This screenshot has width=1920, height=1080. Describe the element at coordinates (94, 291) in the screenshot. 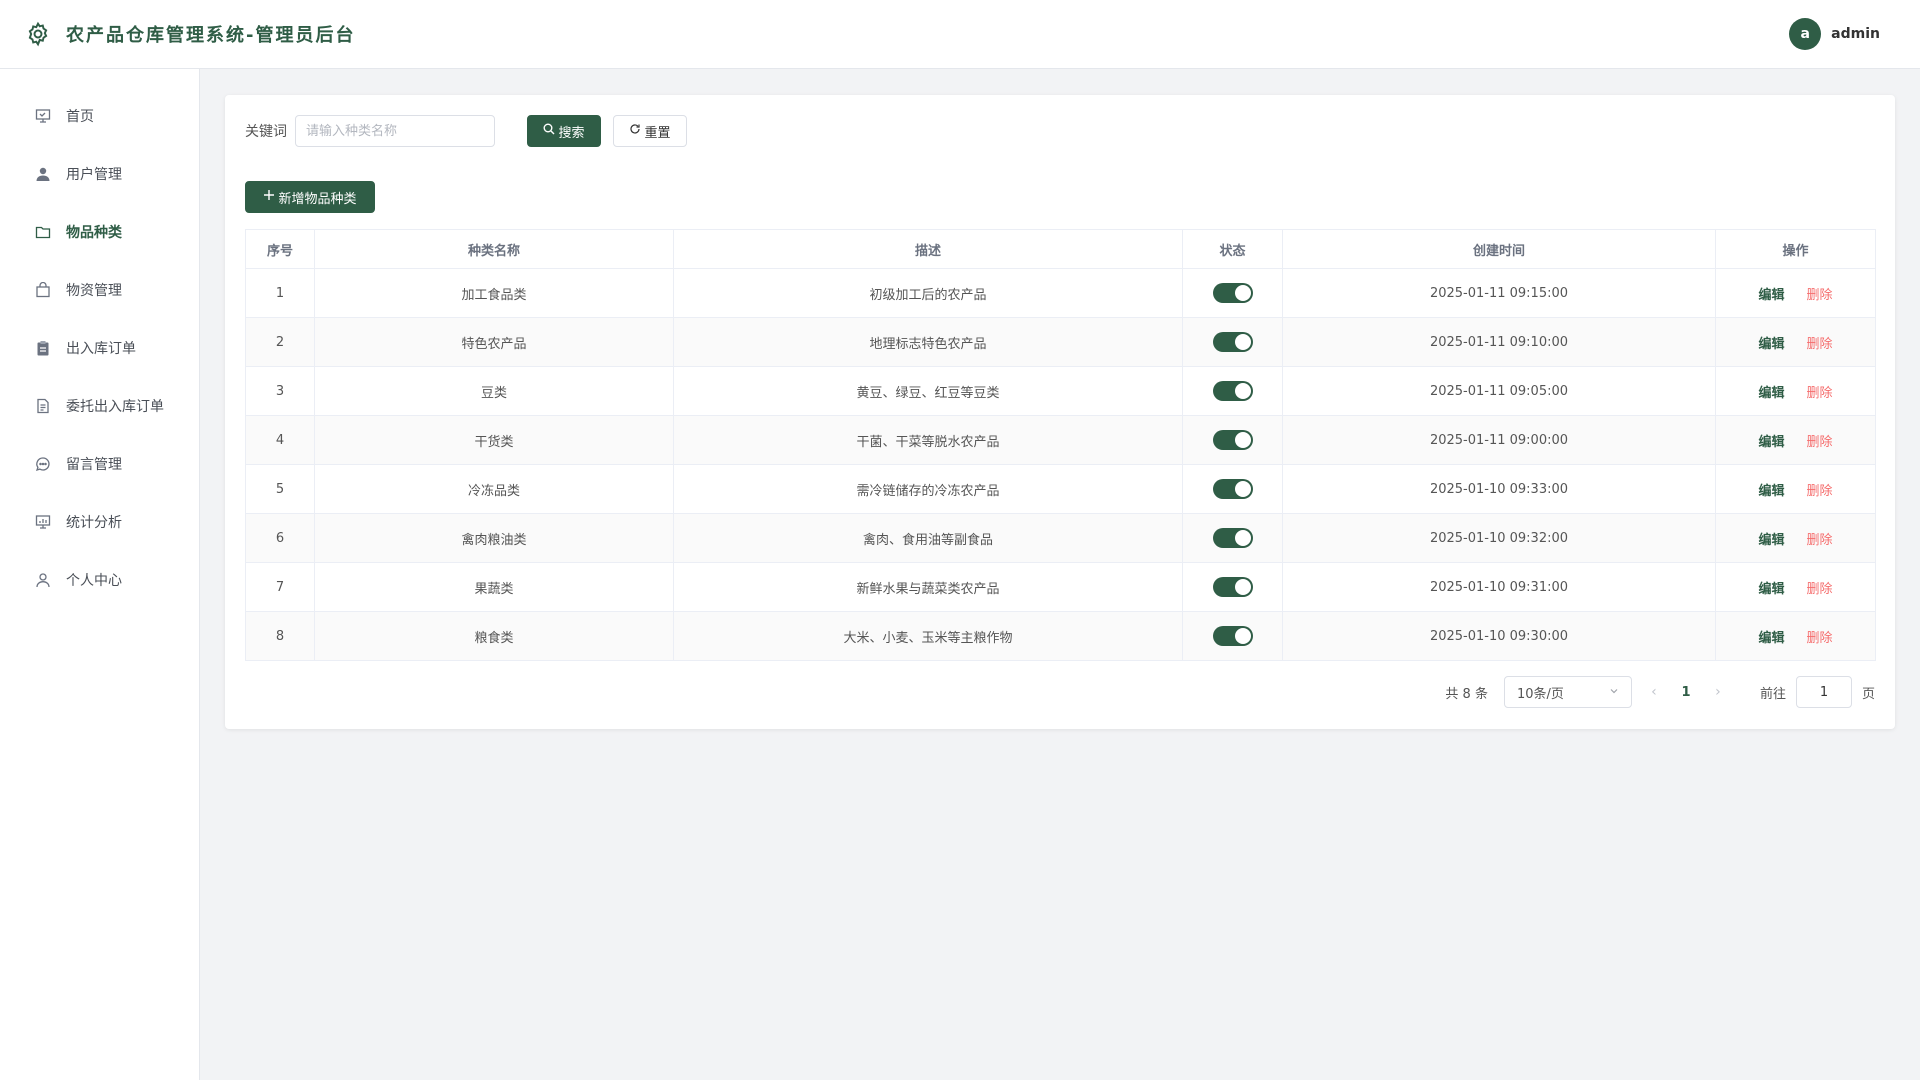

I see `sidebar-item-label: 物资管理` at that location.